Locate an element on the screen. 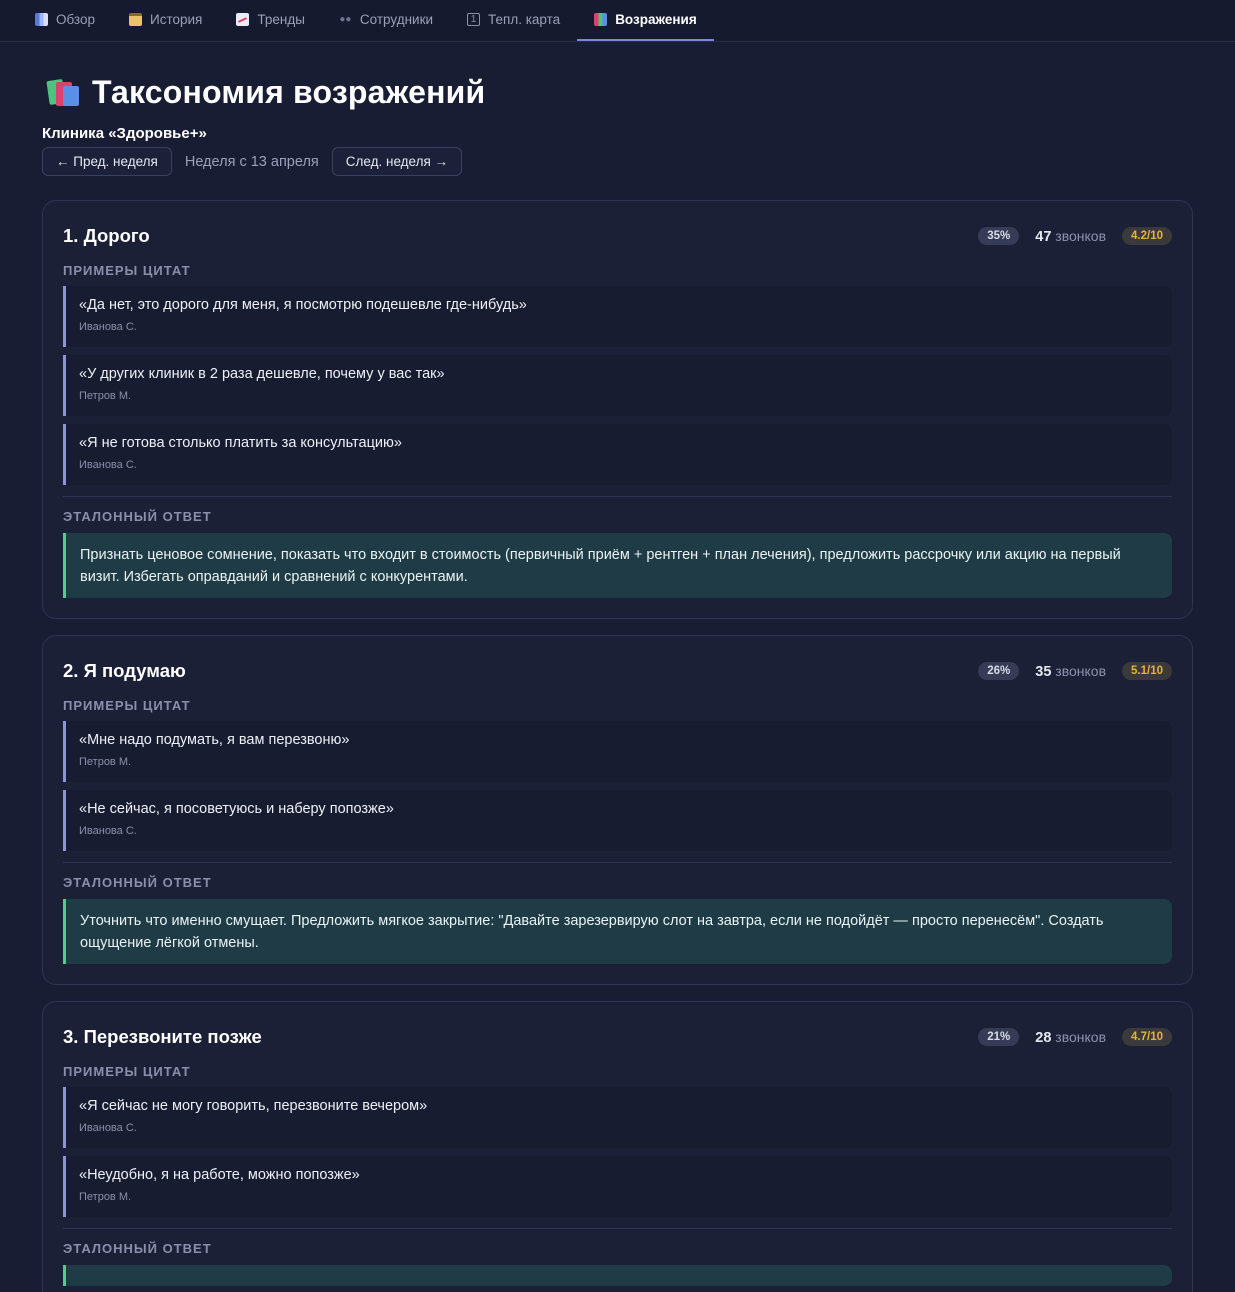 The width and height of the screenshot is (1235, 1292). share-badge: 35% is located at coordinates (999, 236).